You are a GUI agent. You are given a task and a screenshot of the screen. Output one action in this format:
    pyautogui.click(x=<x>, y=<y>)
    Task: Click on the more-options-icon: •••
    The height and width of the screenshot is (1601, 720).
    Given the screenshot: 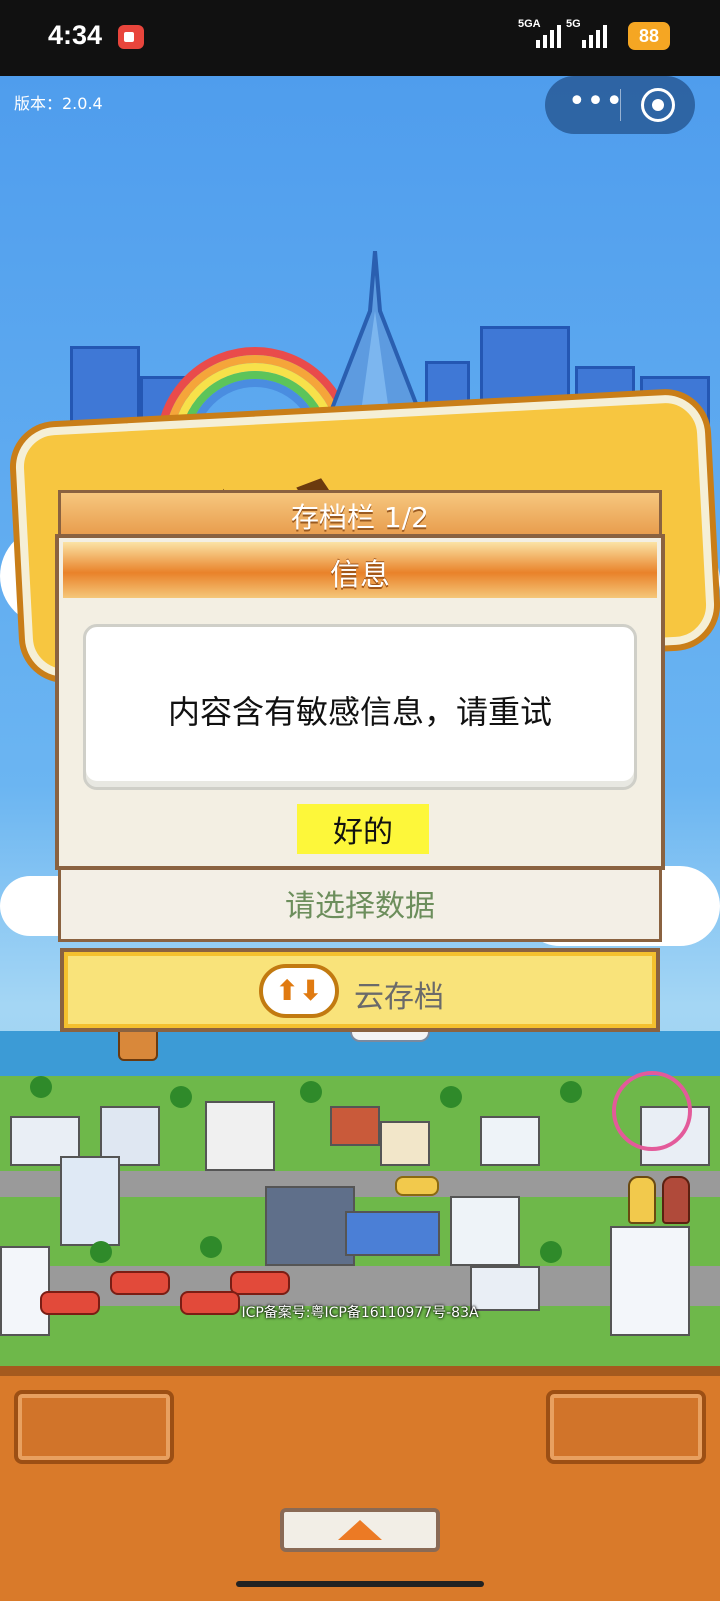 What is the action you would take?
    pyautogui.click(x=596, y=105)
    